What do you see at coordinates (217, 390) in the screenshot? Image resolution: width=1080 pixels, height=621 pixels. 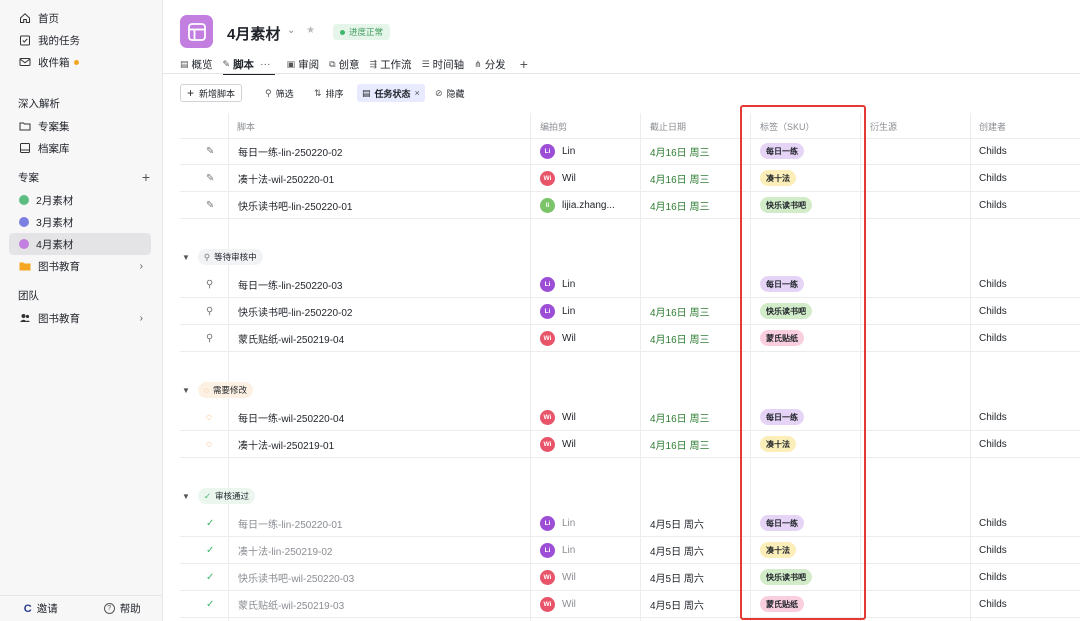 I see `group-header-revise: ▼ ◌ 需要修改` at bounding box center [217, 390].